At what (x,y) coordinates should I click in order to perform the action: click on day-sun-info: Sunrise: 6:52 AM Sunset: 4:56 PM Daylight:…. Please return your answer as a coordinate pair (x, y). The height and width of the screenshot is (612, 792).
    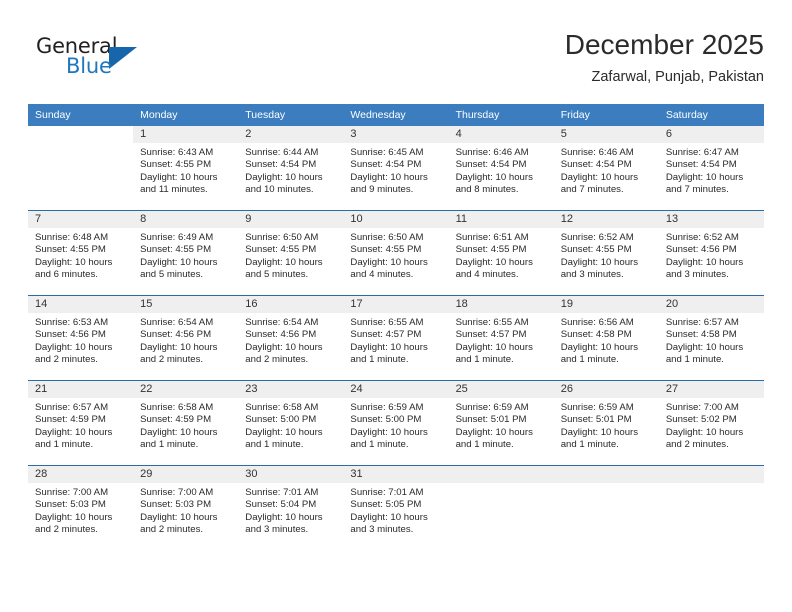
    Looking at the image, I should click on (711, 255).